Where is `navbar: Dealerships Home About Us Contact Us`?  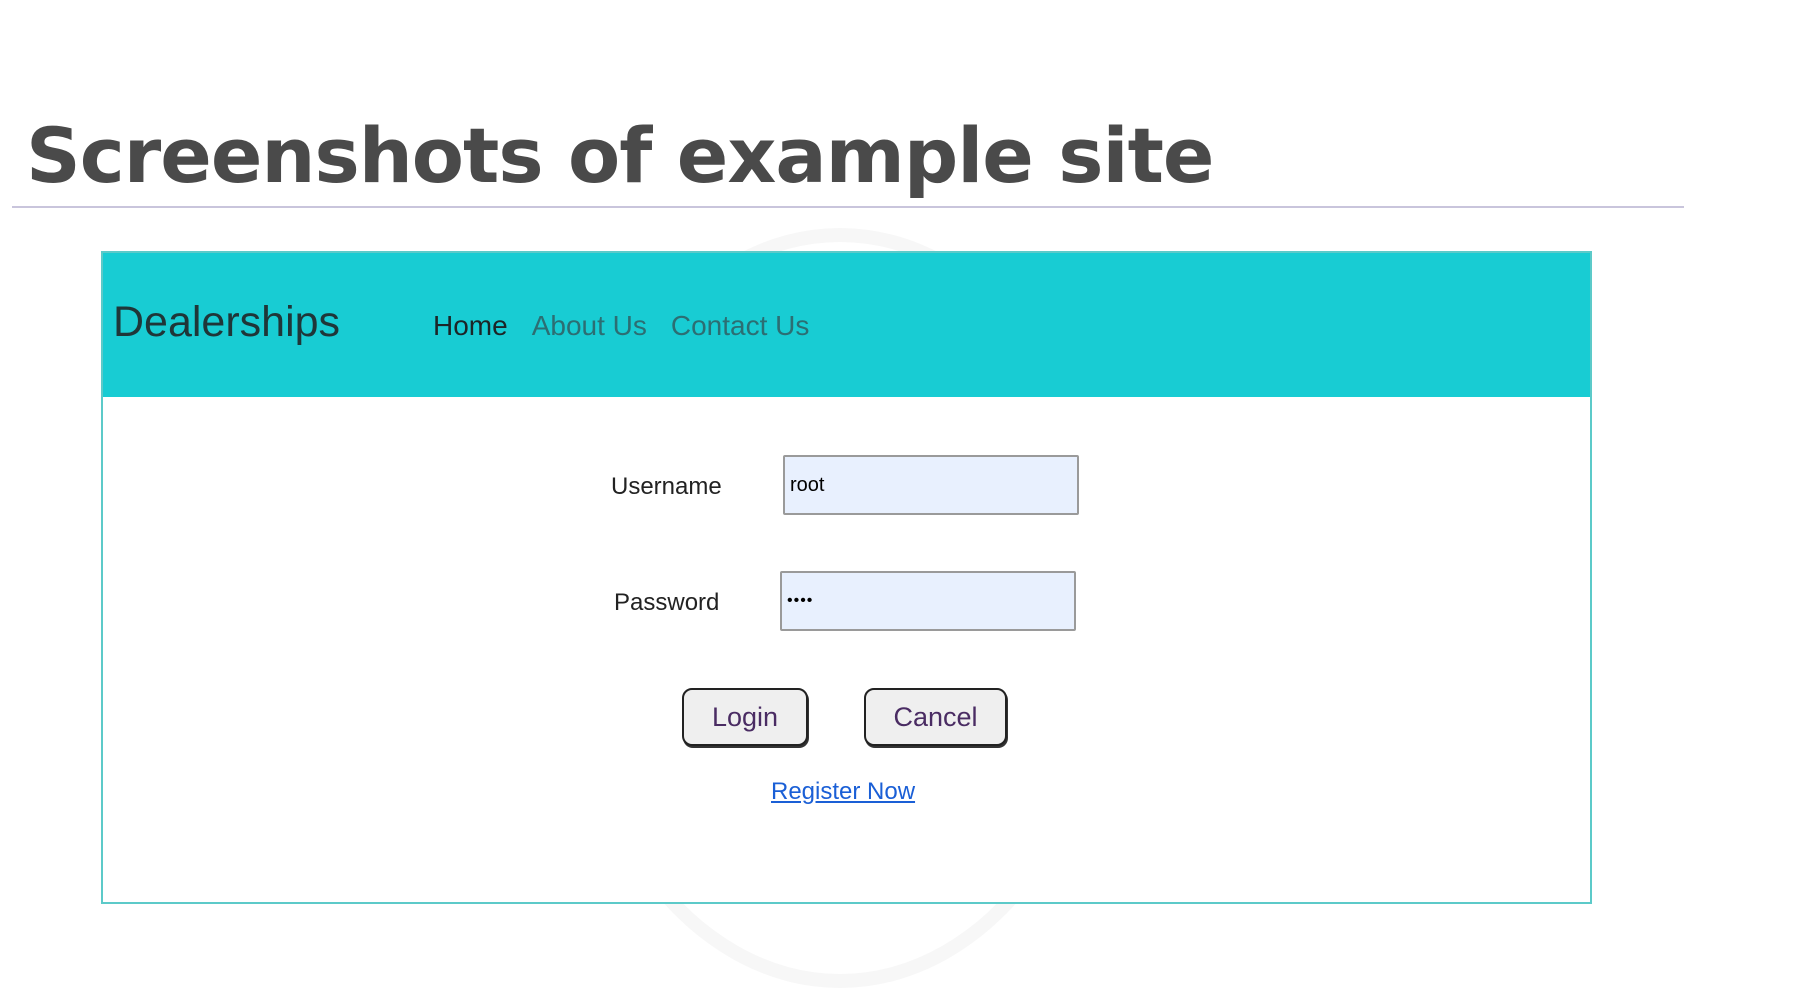
navbar: Dealerships Home About Us Contact Us is located at coordinates (846, 325).